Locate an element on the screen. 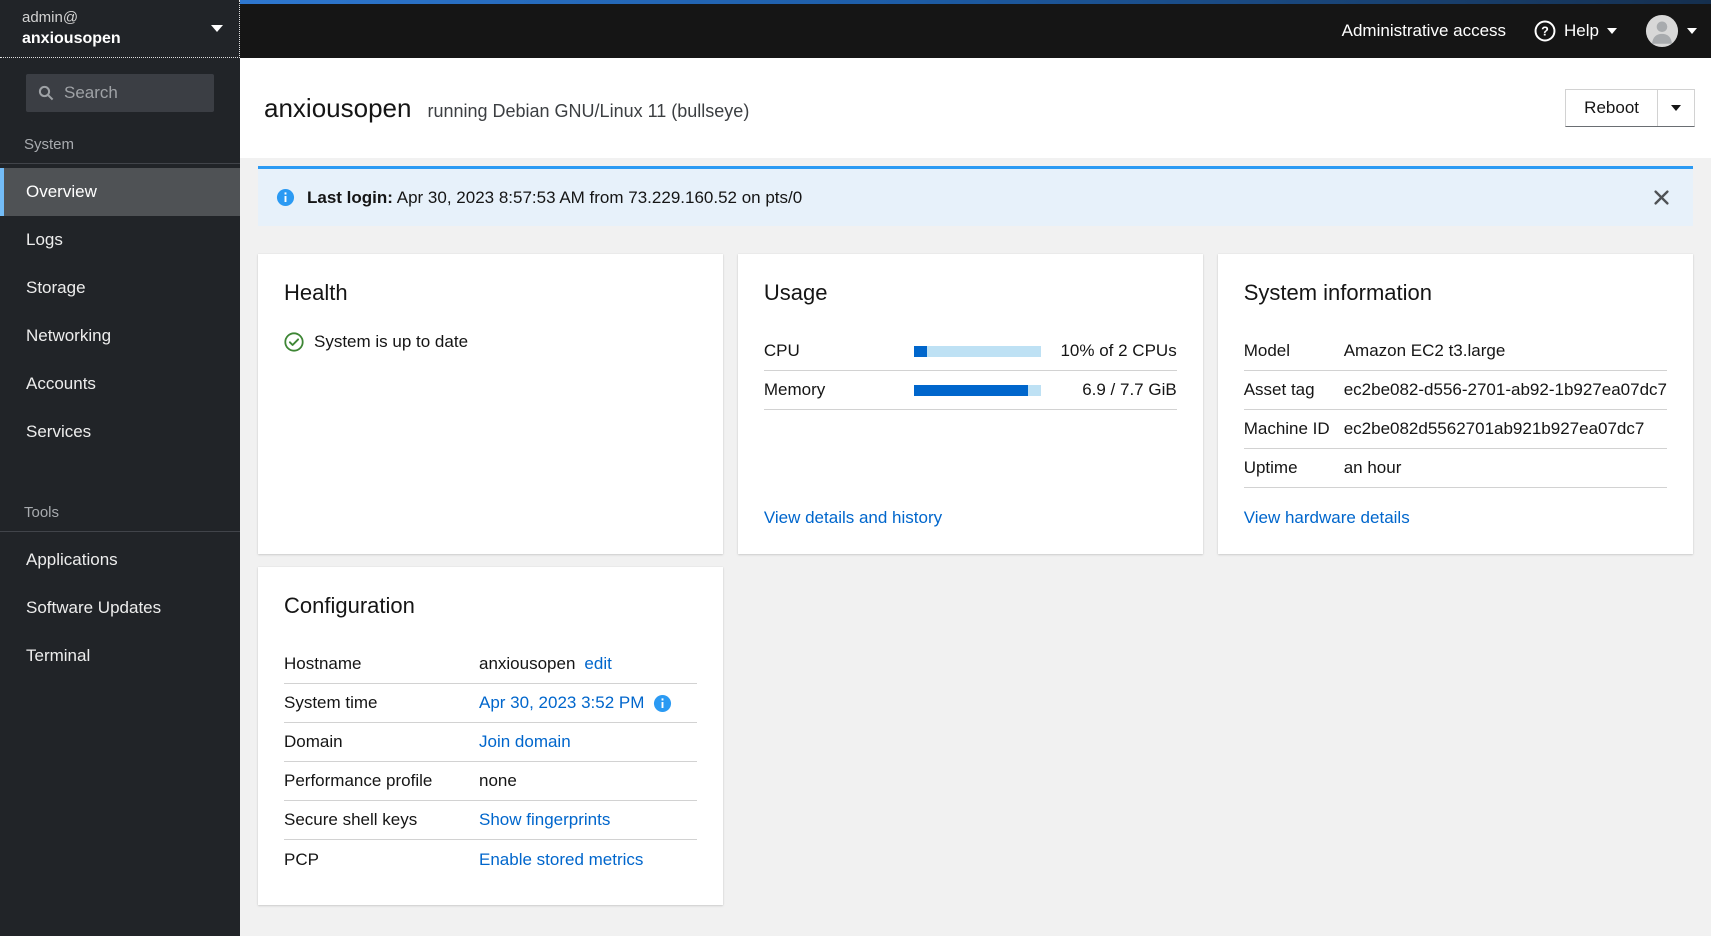  config-row-link: Join domain is located at coordinates (525, 742).